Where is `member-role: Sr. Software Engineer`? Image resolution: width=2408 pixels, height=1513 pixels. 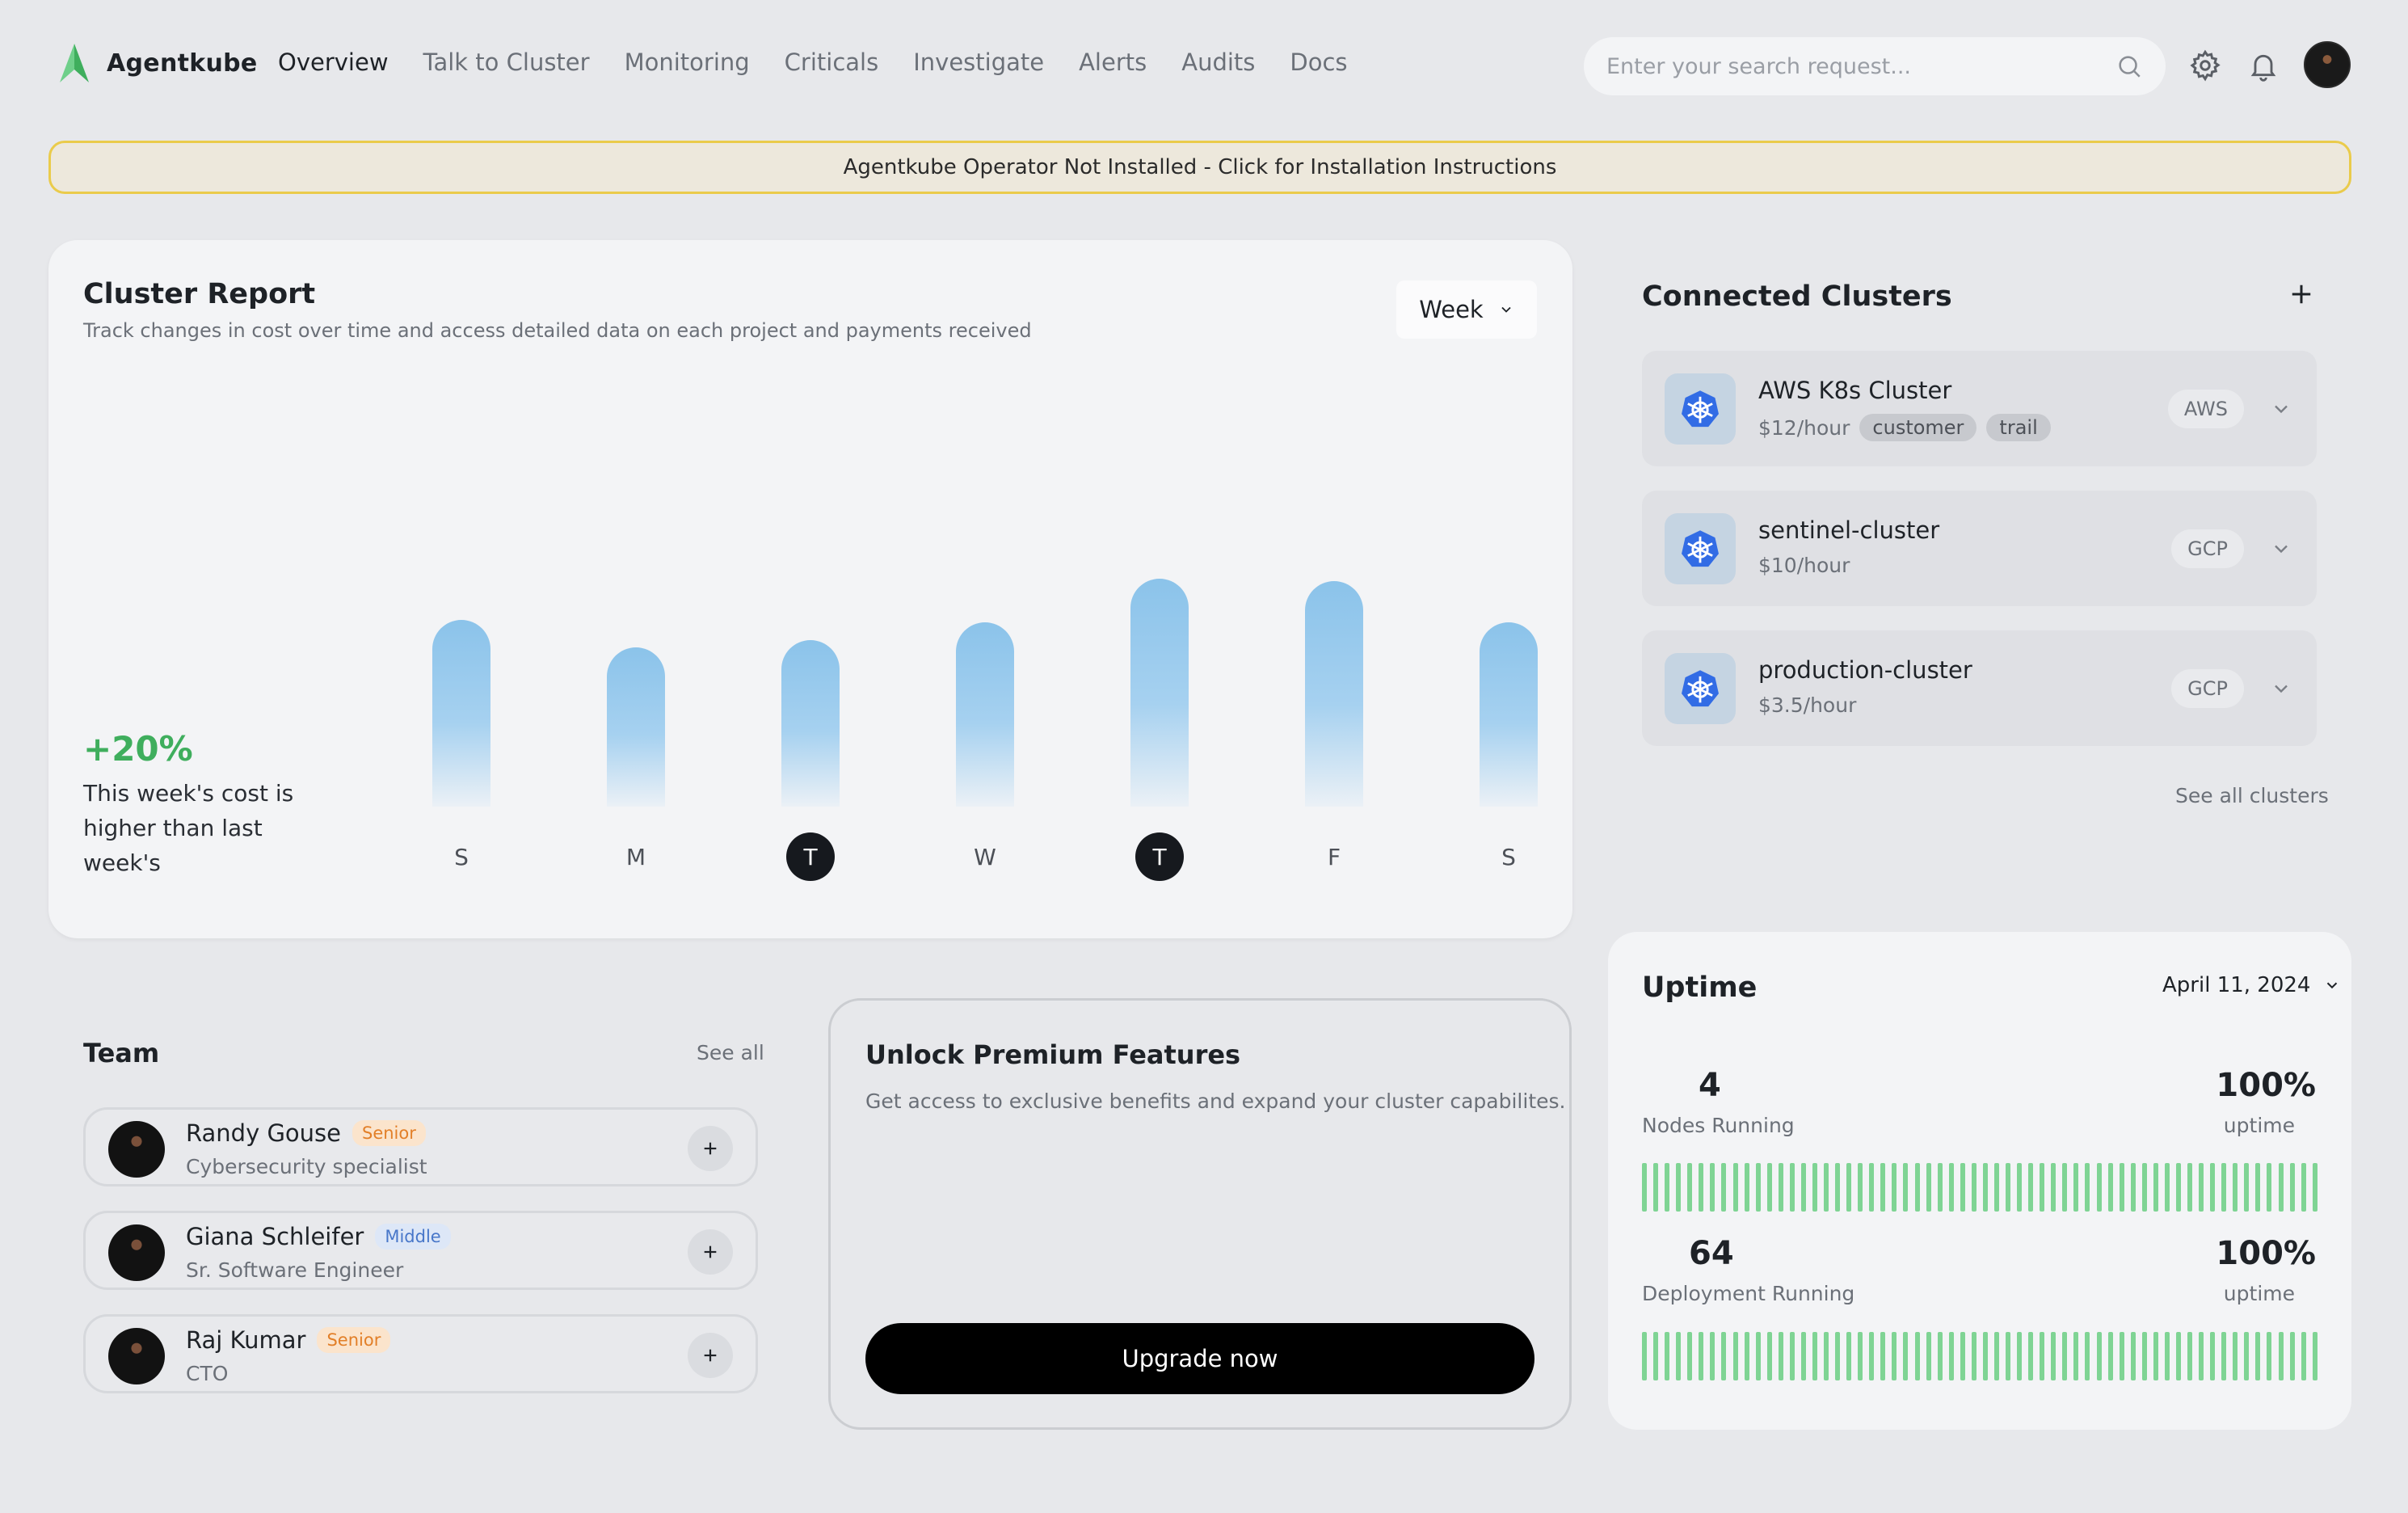 member-role: Sr. Software Engineer is located at coordinates (295, 1270).